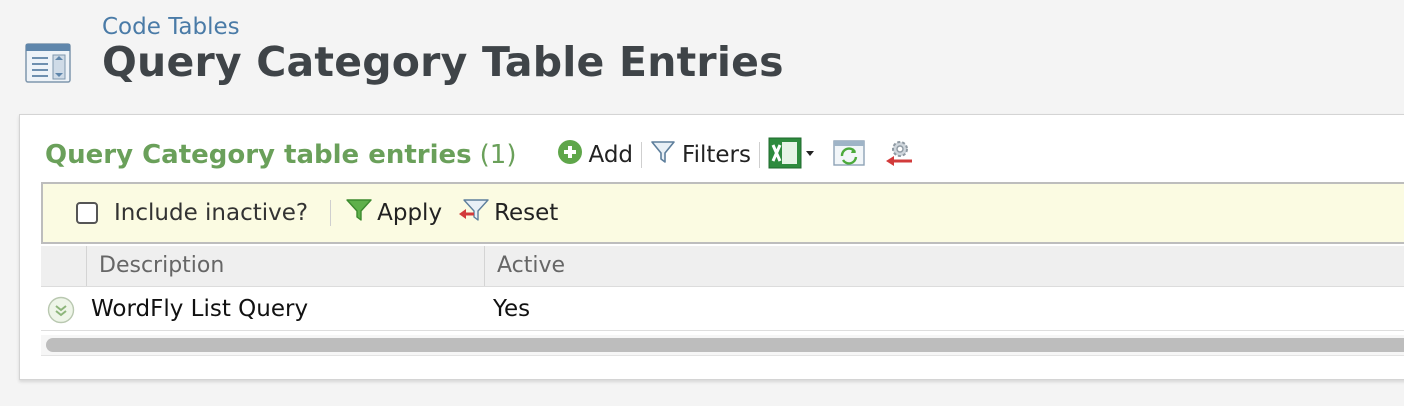  What do you see at coordinates (410, 213) in the screenshot?
I see `apply-label: Apply` at bounding box center [410, 213].